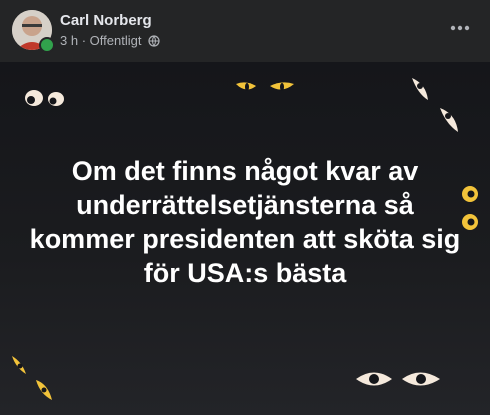  I want to click on author-name: Carl Norberg, so click(106, 20).